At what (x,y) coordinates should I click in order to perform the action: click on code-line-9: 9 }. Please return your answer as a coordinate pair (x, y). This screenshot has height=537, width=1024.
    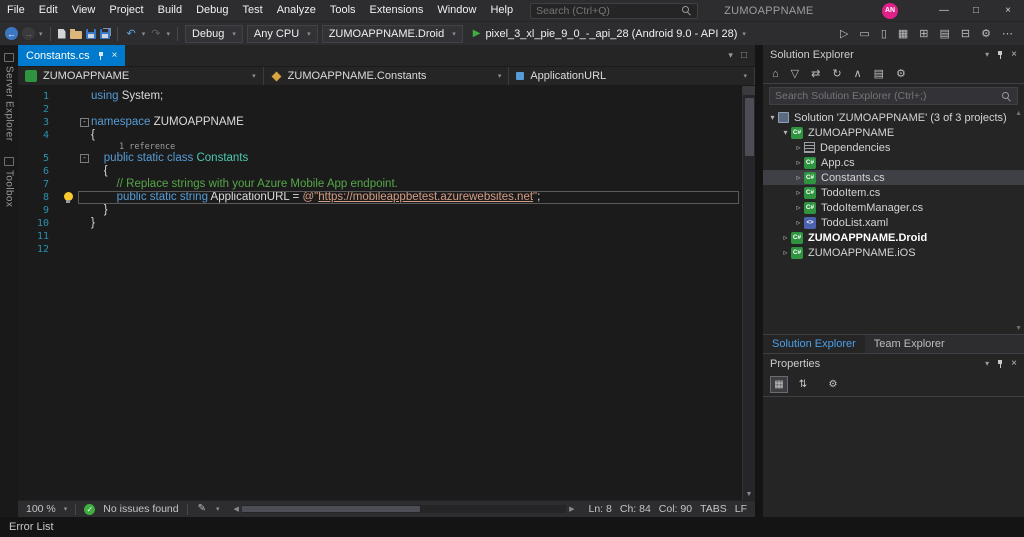
    Looking at the image, I should click on (386, 210).